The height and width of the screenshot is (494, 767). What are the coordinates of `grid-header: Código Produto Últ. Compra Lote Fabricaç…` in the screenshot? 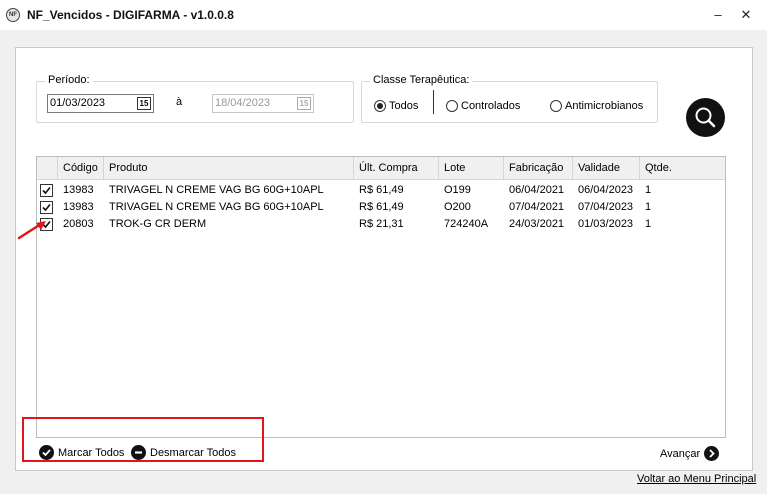 It's located at (381, 168).